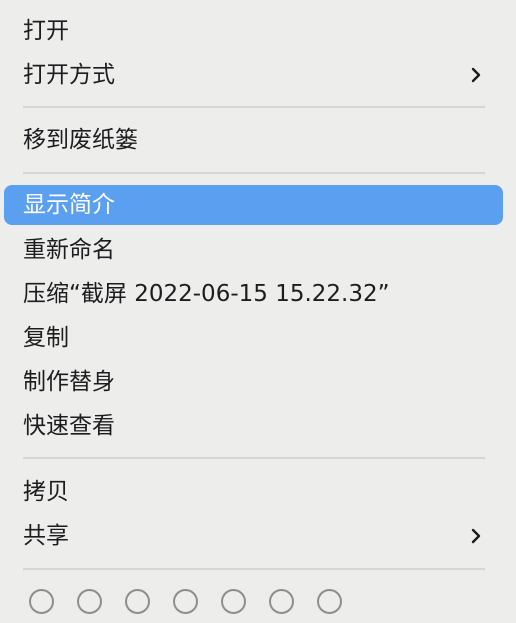 This screenshot has width=516, height=623. I want to click on menu-item-label: 拷贝, so click(46, 492).